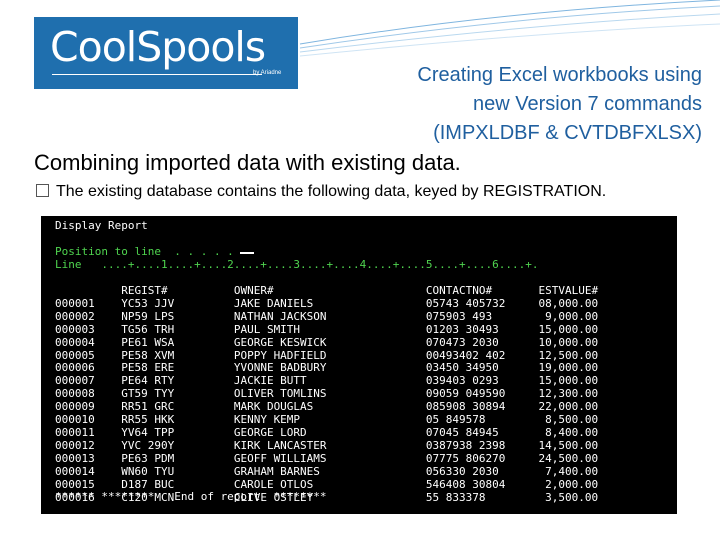 The height and width of the screenshot is (540, 720). I want to click on row-line-number: 000009, so click(88, 407).